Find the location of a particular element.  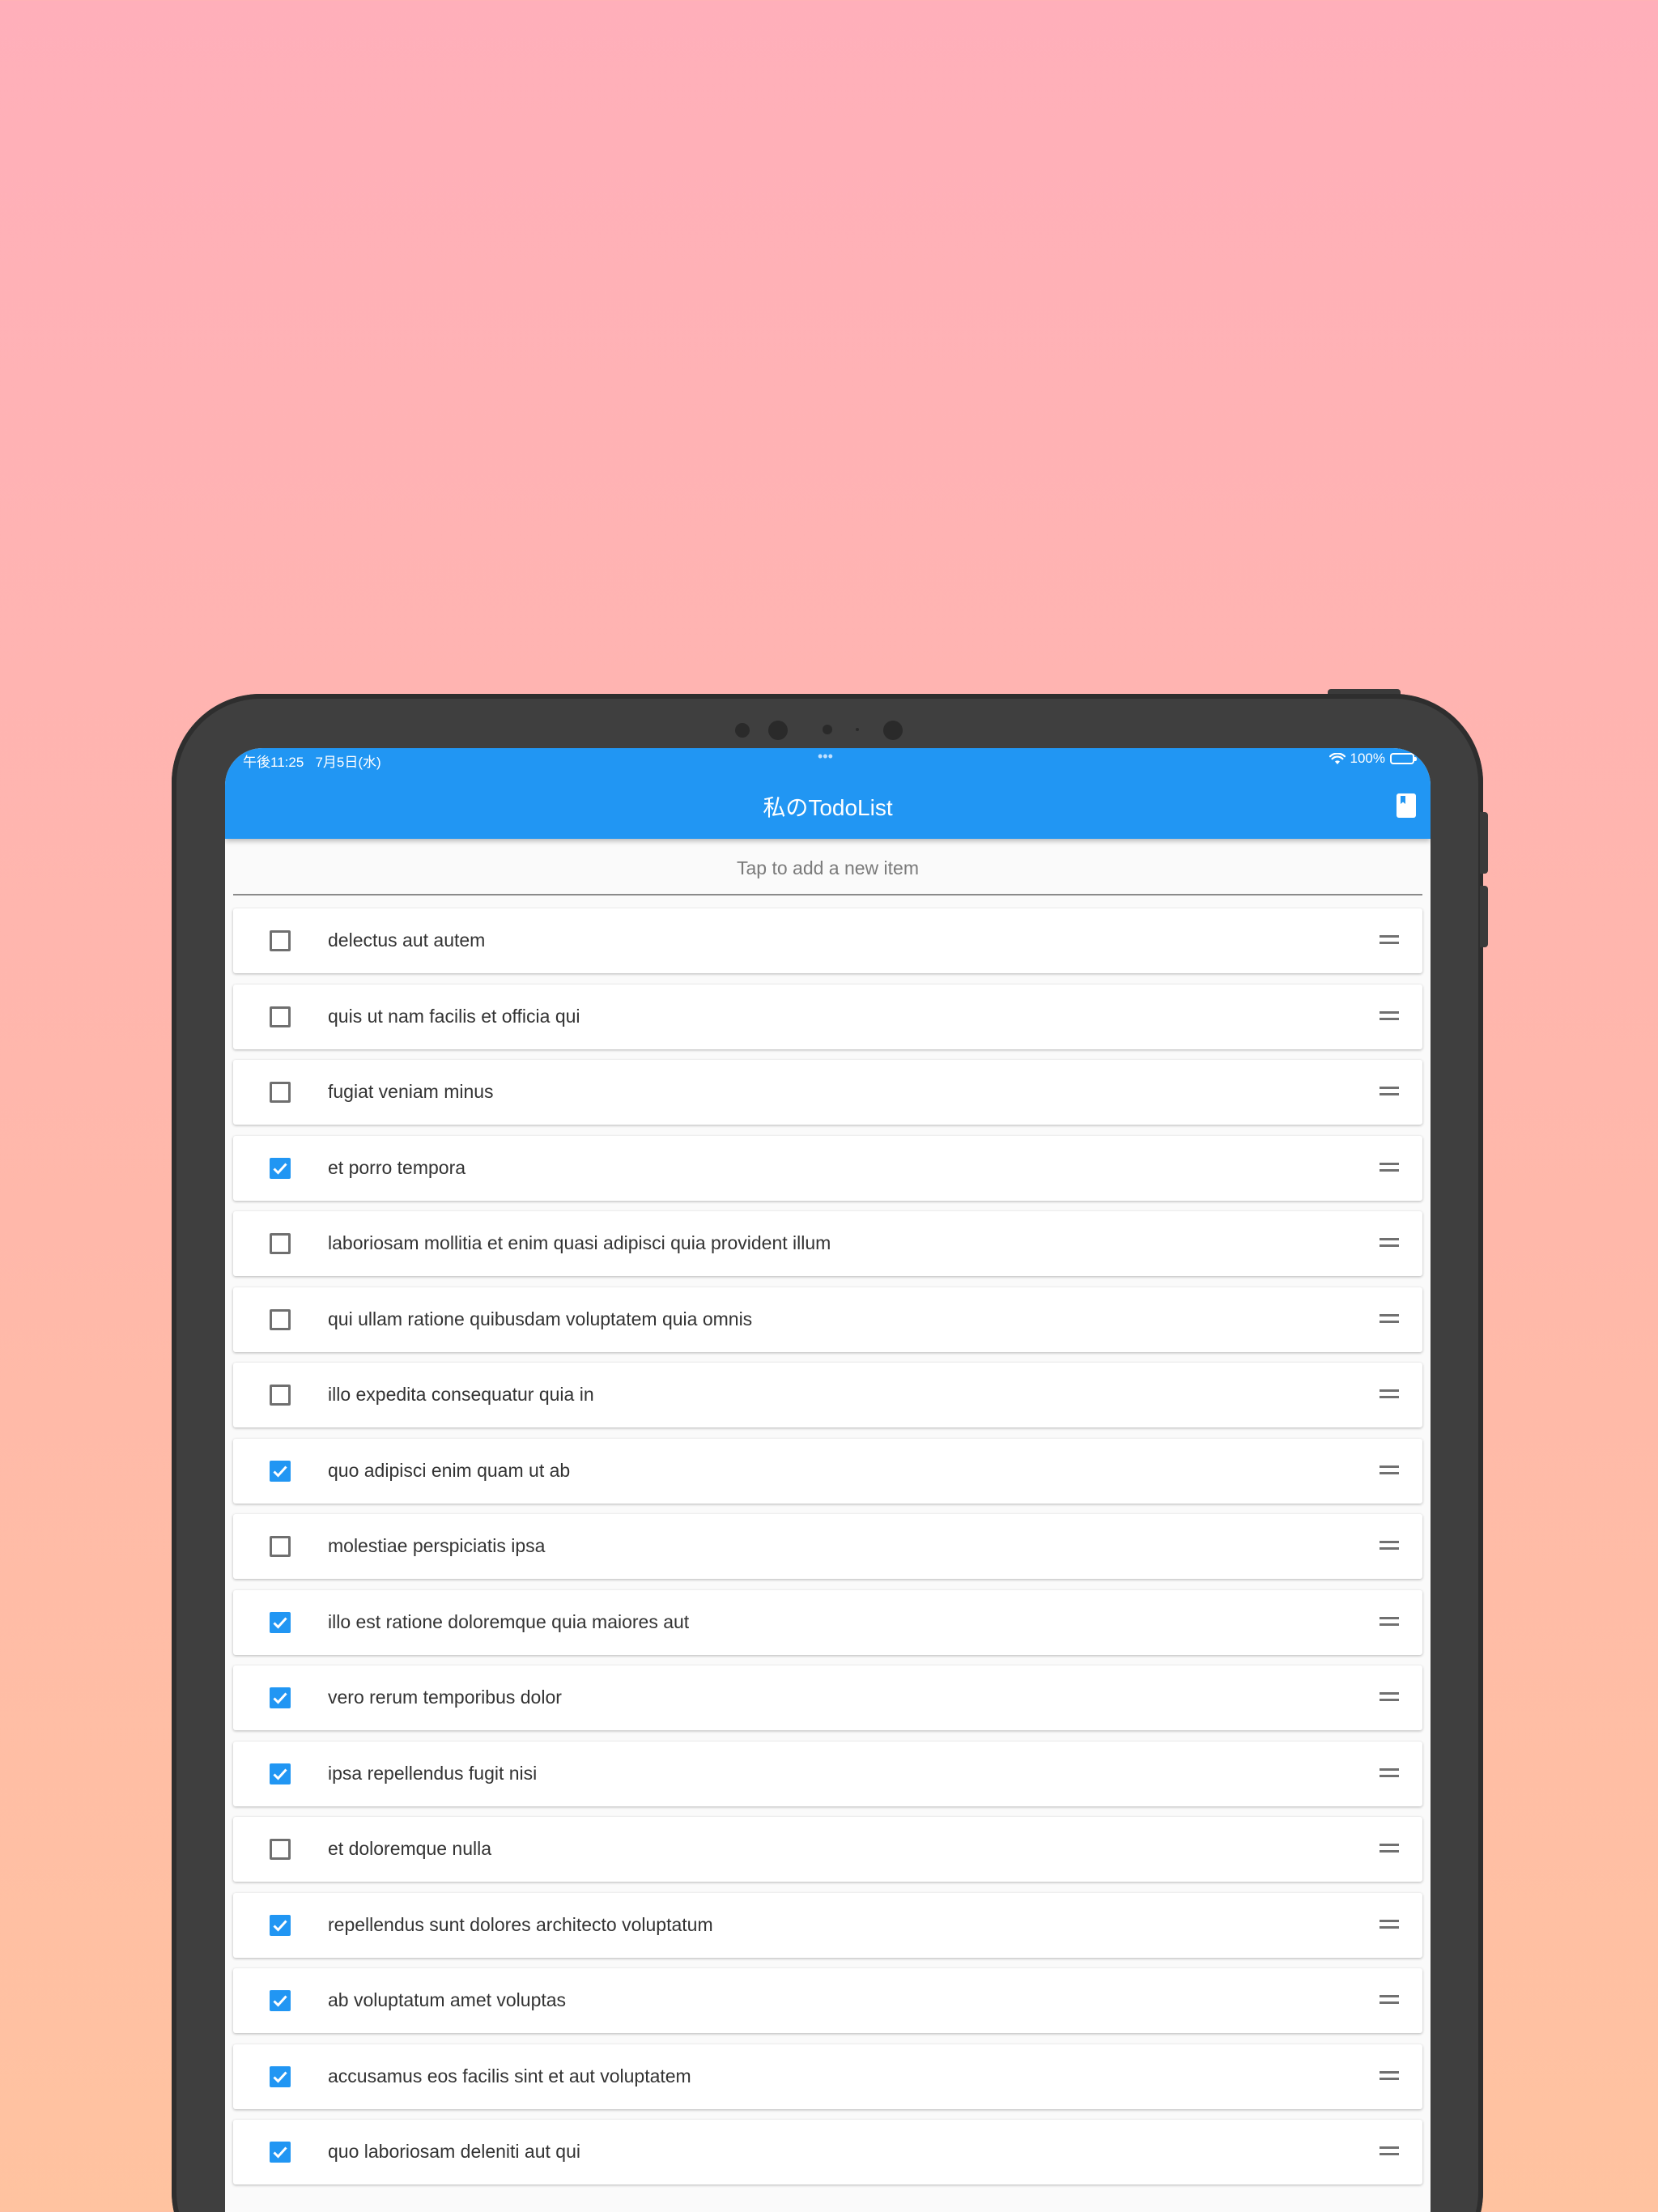

sensor-dot is located at coordinates (742, 731).